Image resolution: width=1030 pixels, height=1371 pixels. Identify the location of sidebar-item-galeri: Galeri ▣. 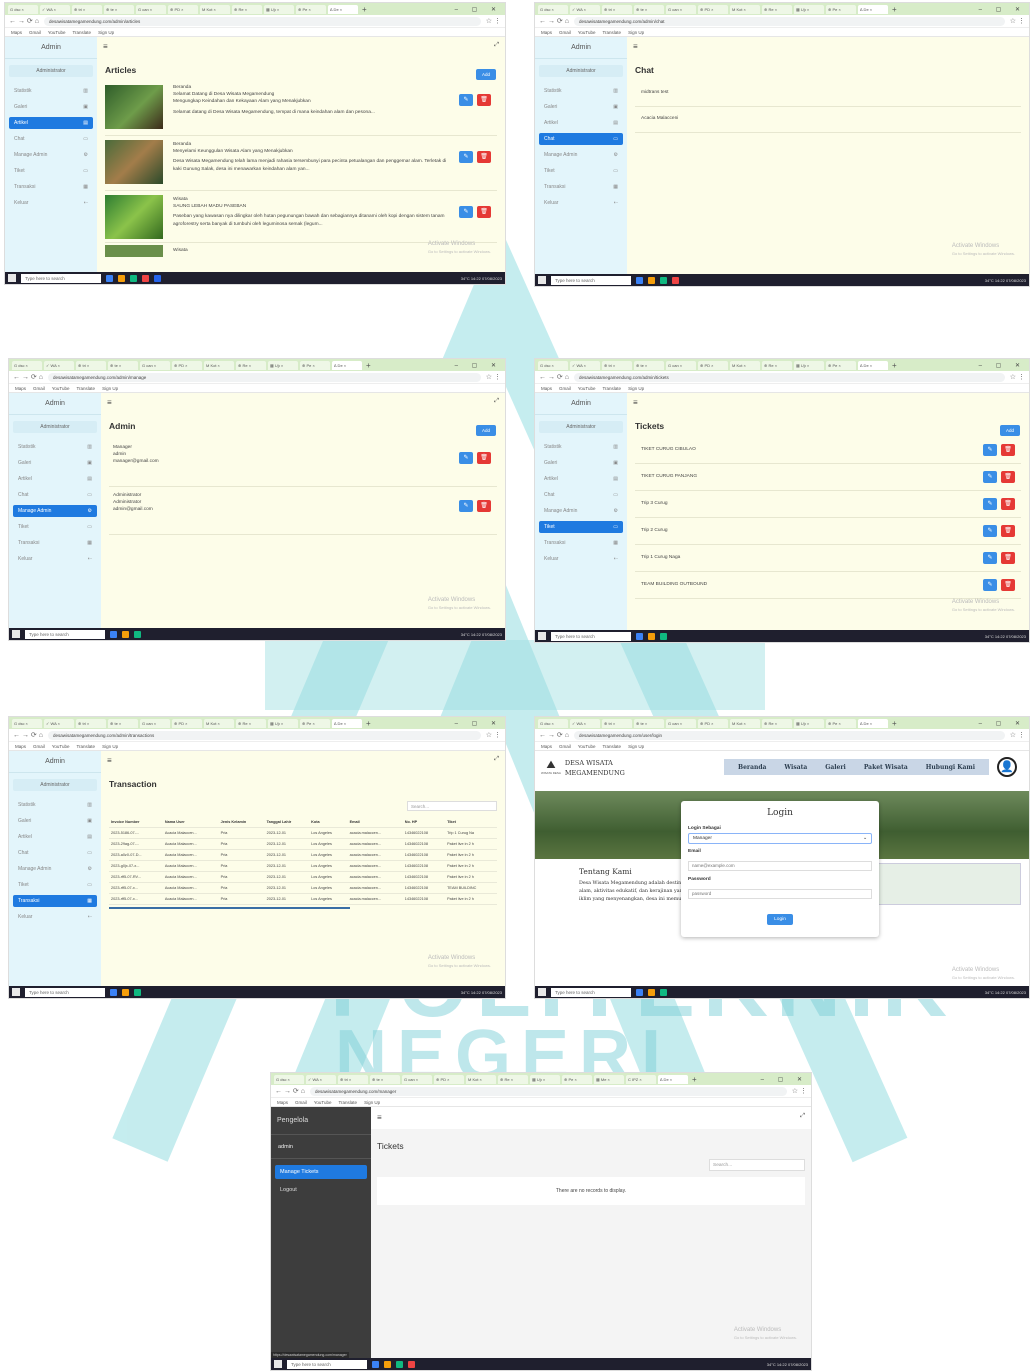
(581, 107).